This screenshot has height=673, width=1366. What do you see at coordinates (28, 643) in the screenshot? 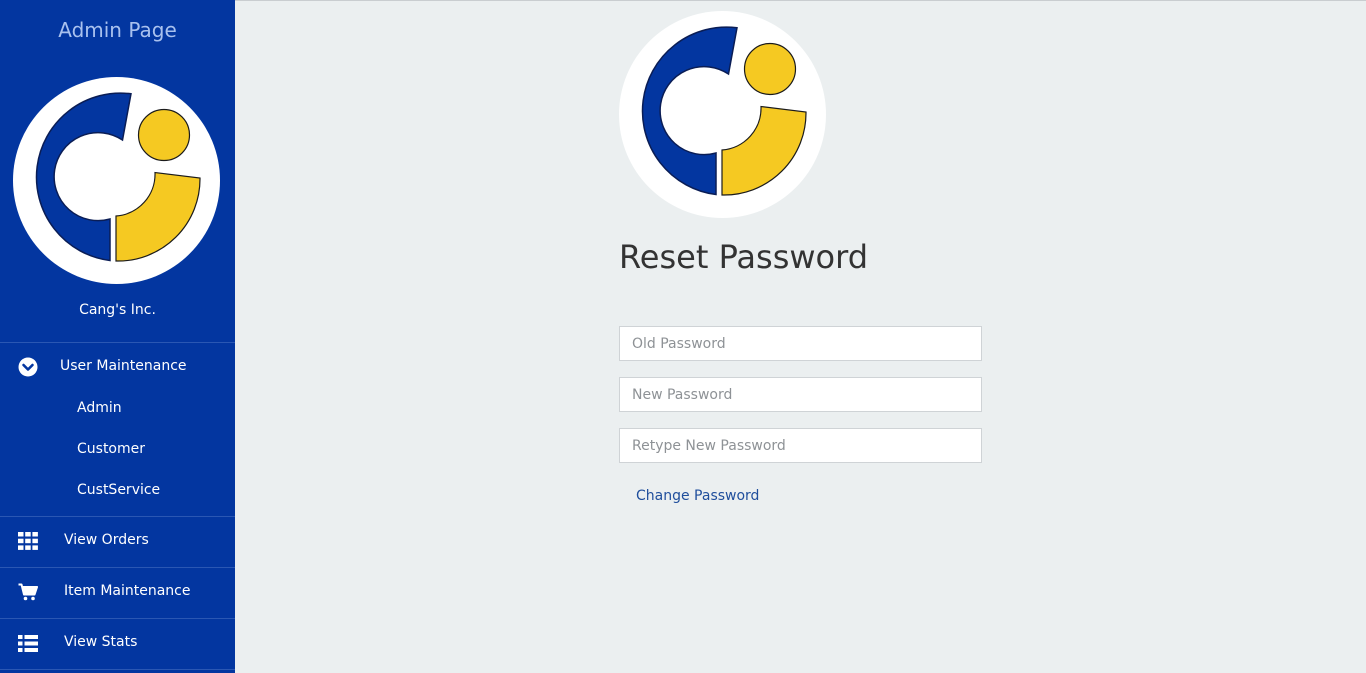
I see `list-icon` at bounding box center [28, 643].